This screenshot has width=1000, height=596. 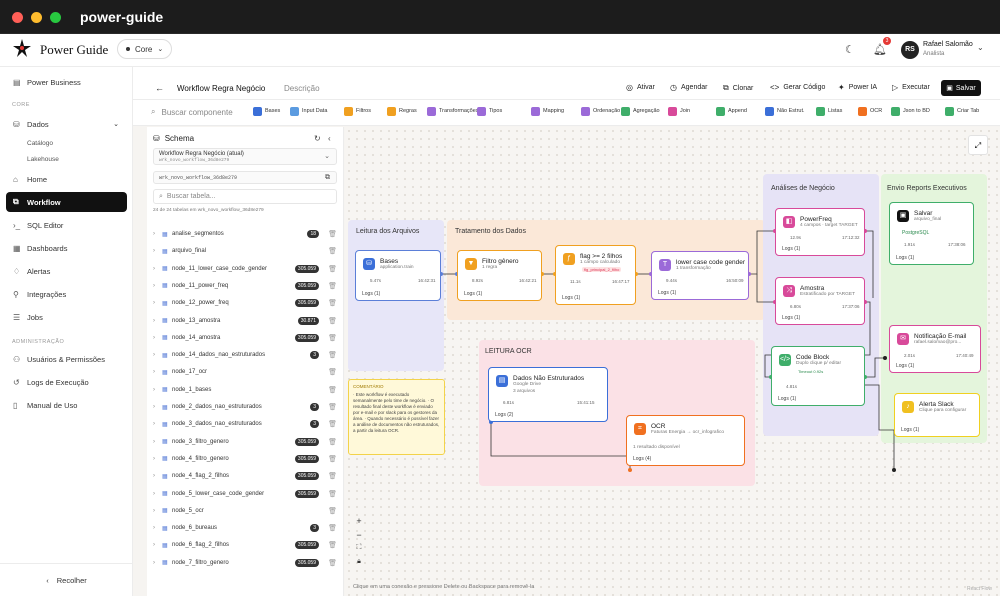 What do you see at coordinates (246, 424) in the screenshot?
I see `table-row: › ▦ node_3_dados_nao_estruturados 3 🗑︎` at bounding box center [246, 424].